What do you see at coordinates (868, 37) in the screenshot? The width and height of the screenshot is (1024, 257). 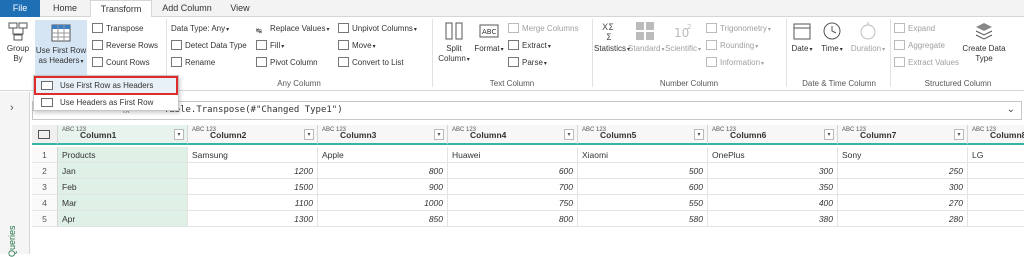 I see `duration-button: Duration▾` at bounding box center [868, 37].